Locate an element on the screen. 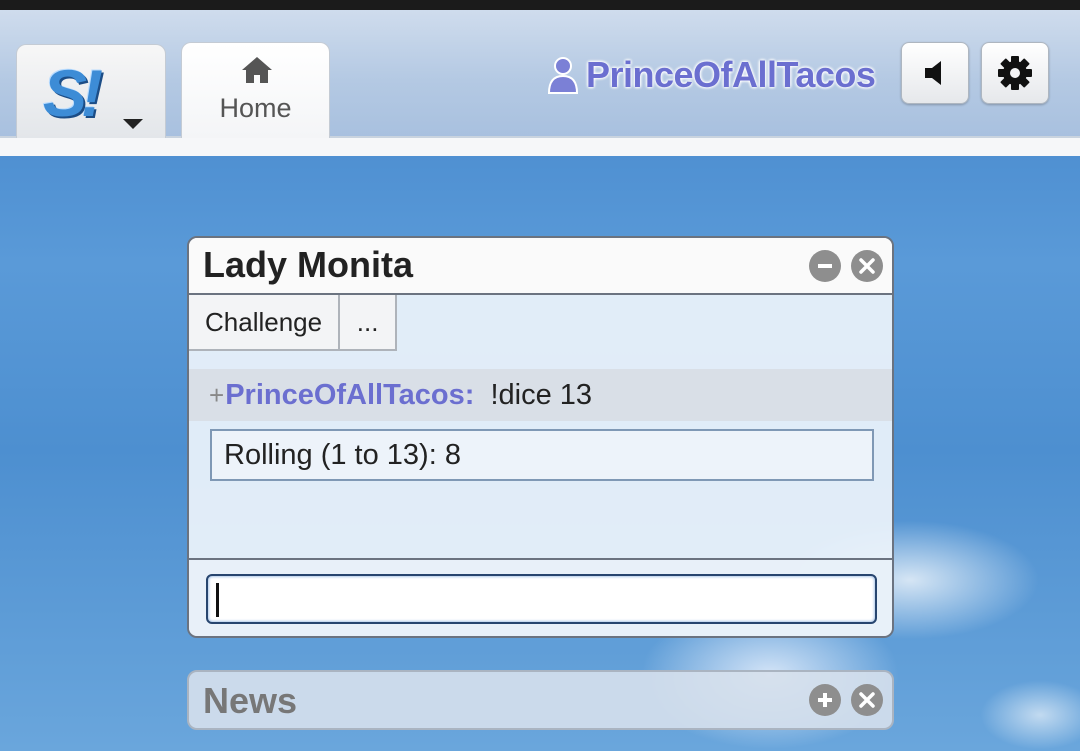 The image size is (1080, 751). message-text: !dice 13 is located at coordinates (541, 394).